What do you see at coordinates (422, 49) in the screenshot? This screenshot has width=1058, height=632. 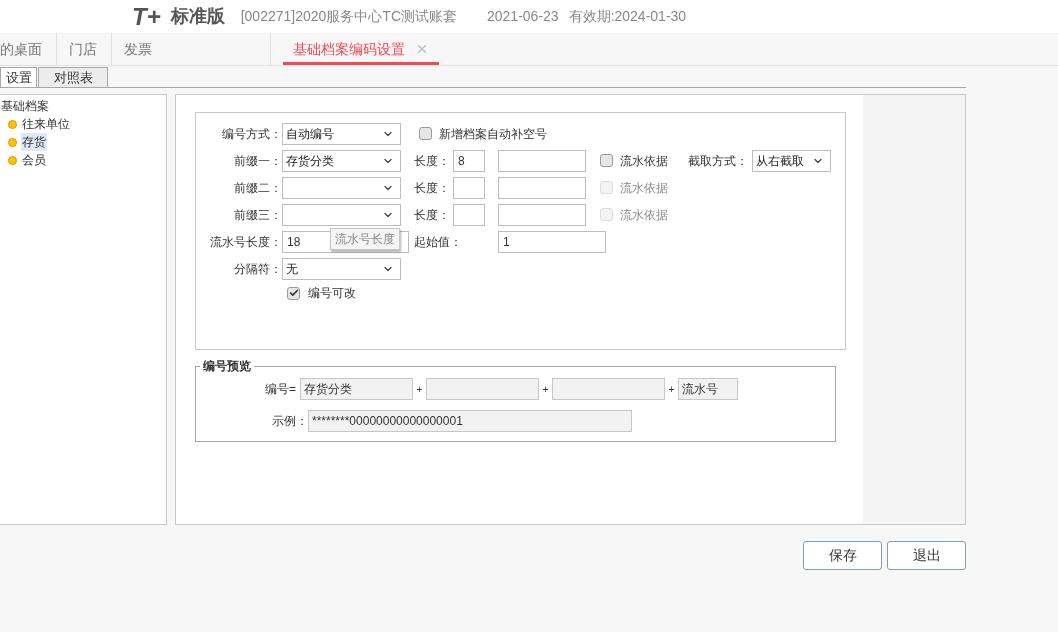 I see `close-icon` at bounding box center [422, 49].